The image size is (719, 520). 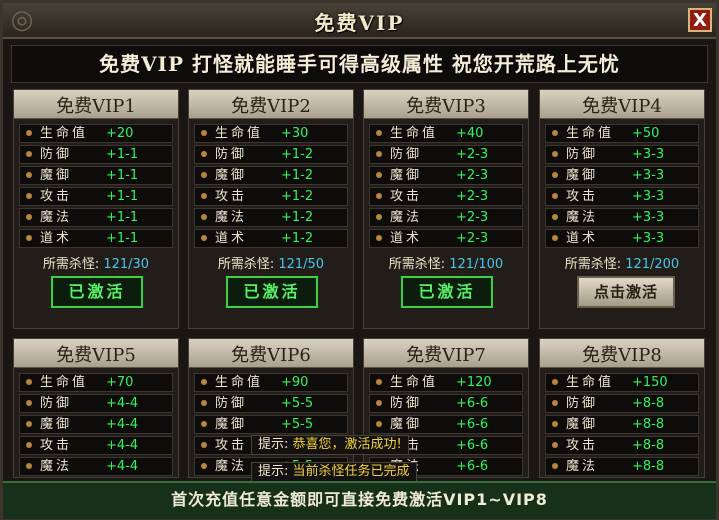 I want to click on stat-row: 魔御 +4-4, so click(x=96, y=424).